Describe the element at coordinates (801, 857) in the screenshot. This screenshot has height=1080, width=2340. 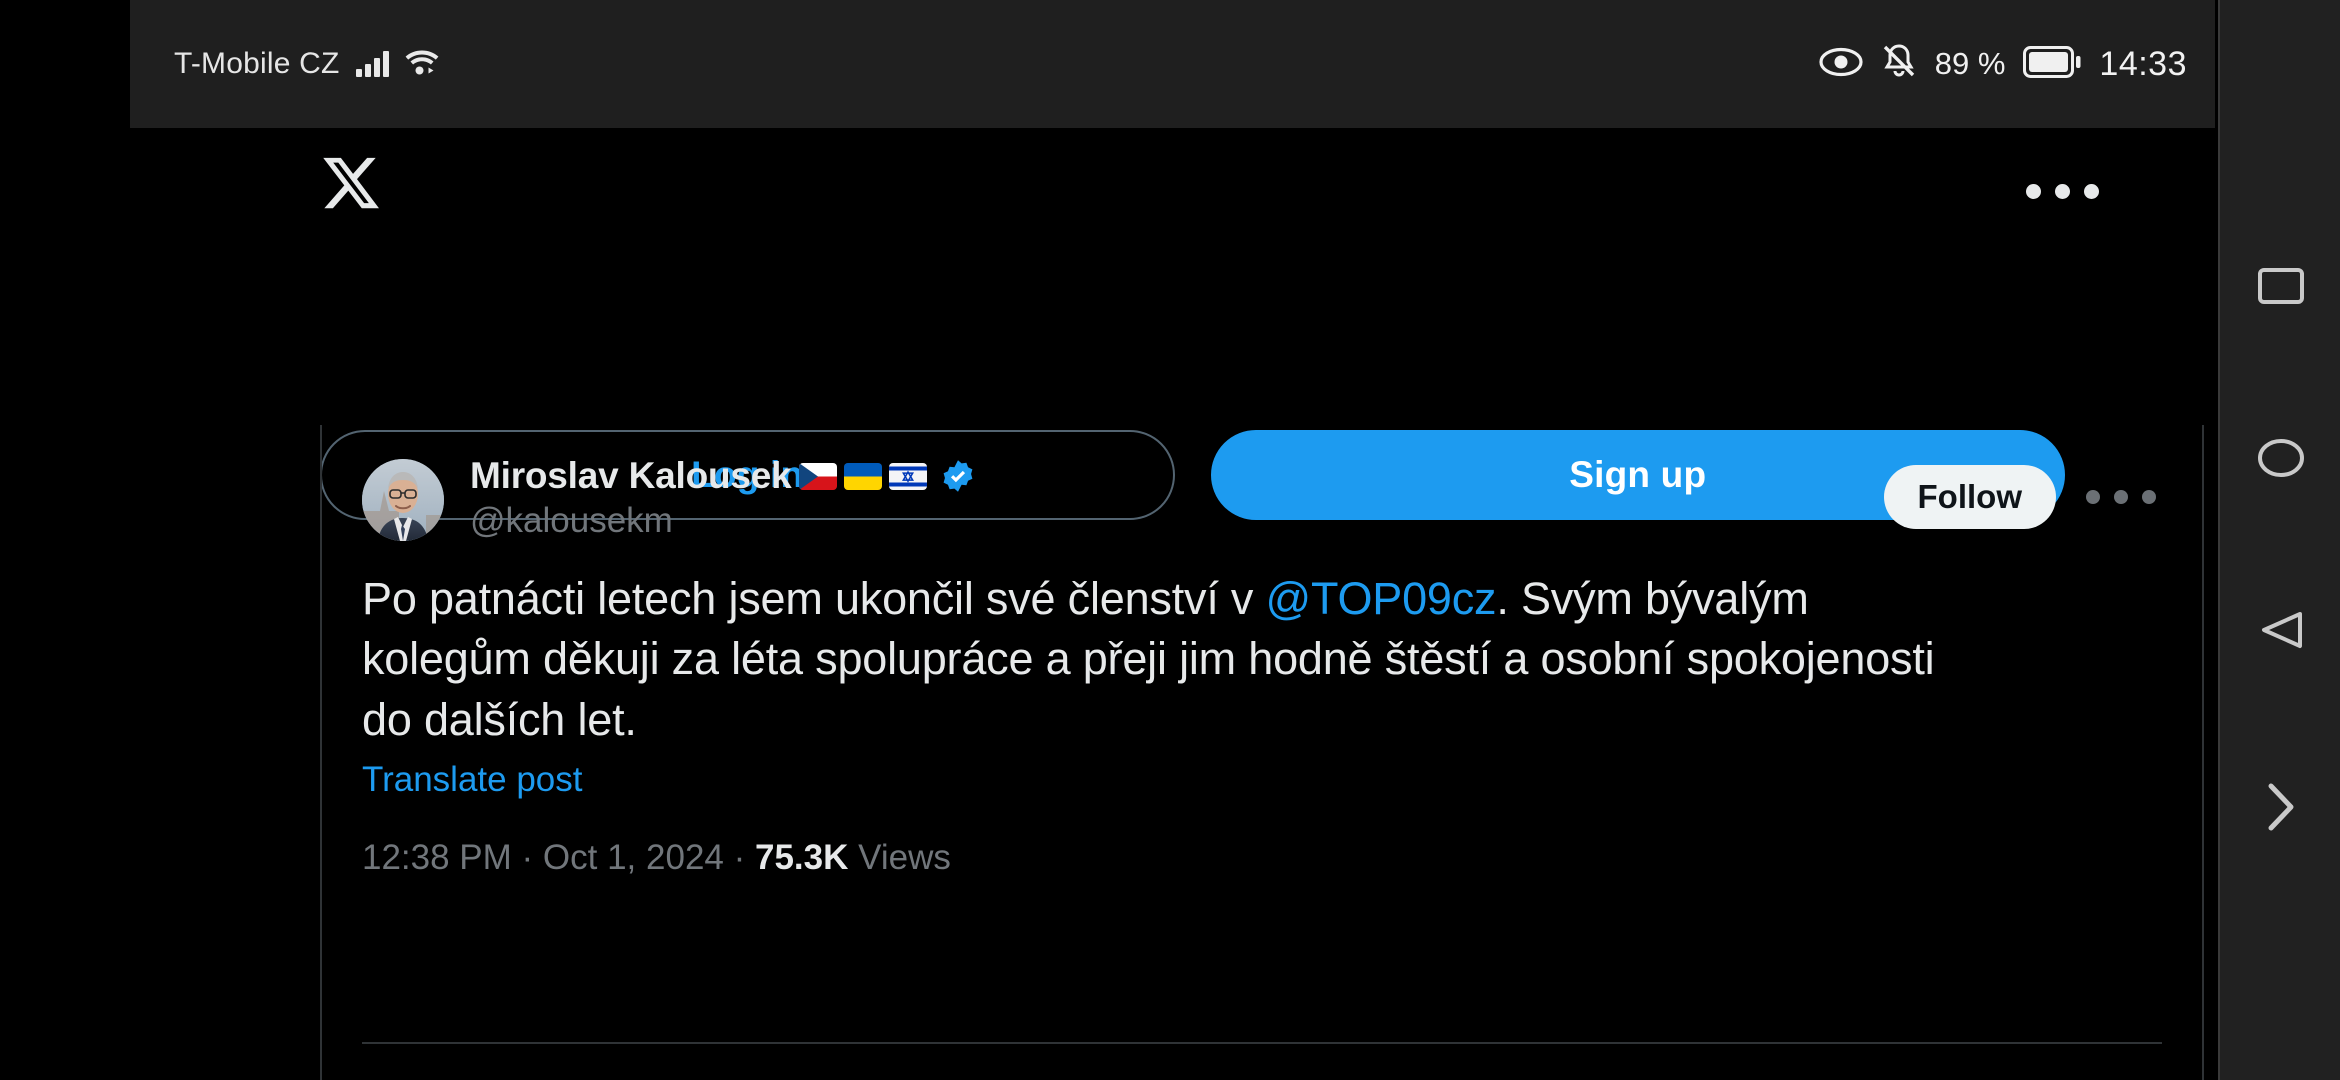
I see `view-count: 75.3K` at that location.